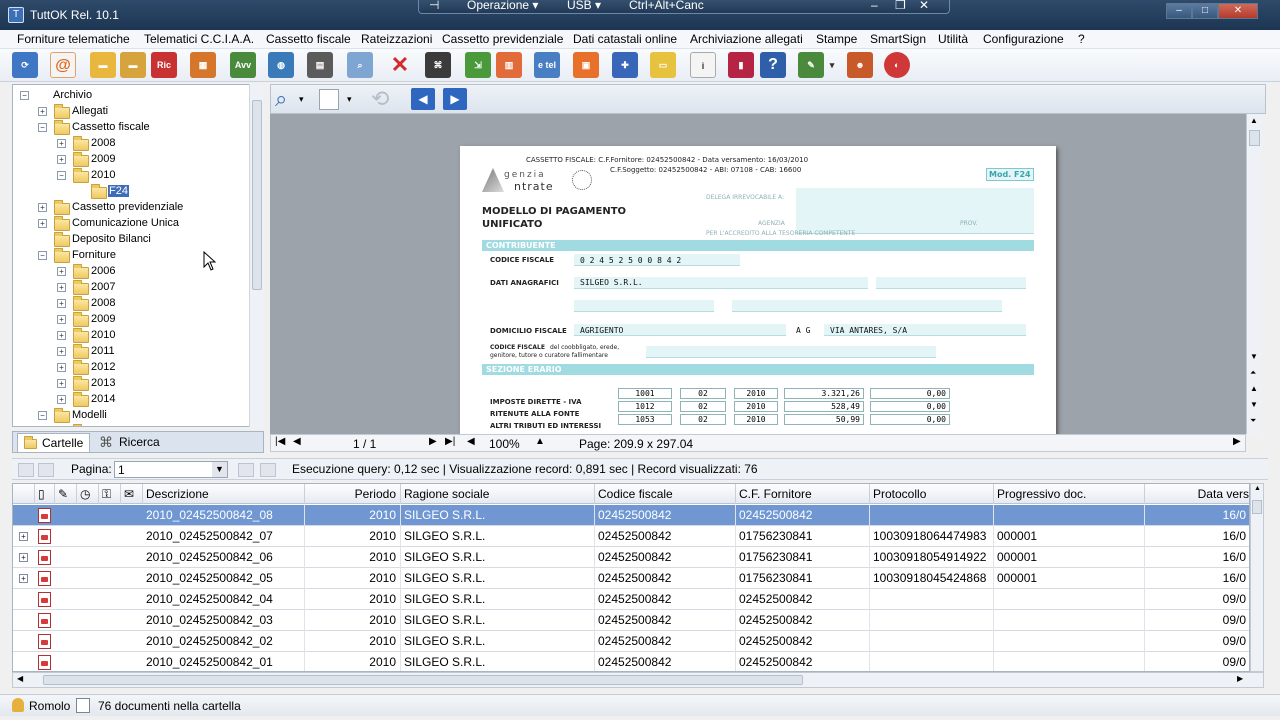  Describe the element at coordinates (1237, 441) in the screenshot. I see `scroll-right-icon: ▶` at that location.